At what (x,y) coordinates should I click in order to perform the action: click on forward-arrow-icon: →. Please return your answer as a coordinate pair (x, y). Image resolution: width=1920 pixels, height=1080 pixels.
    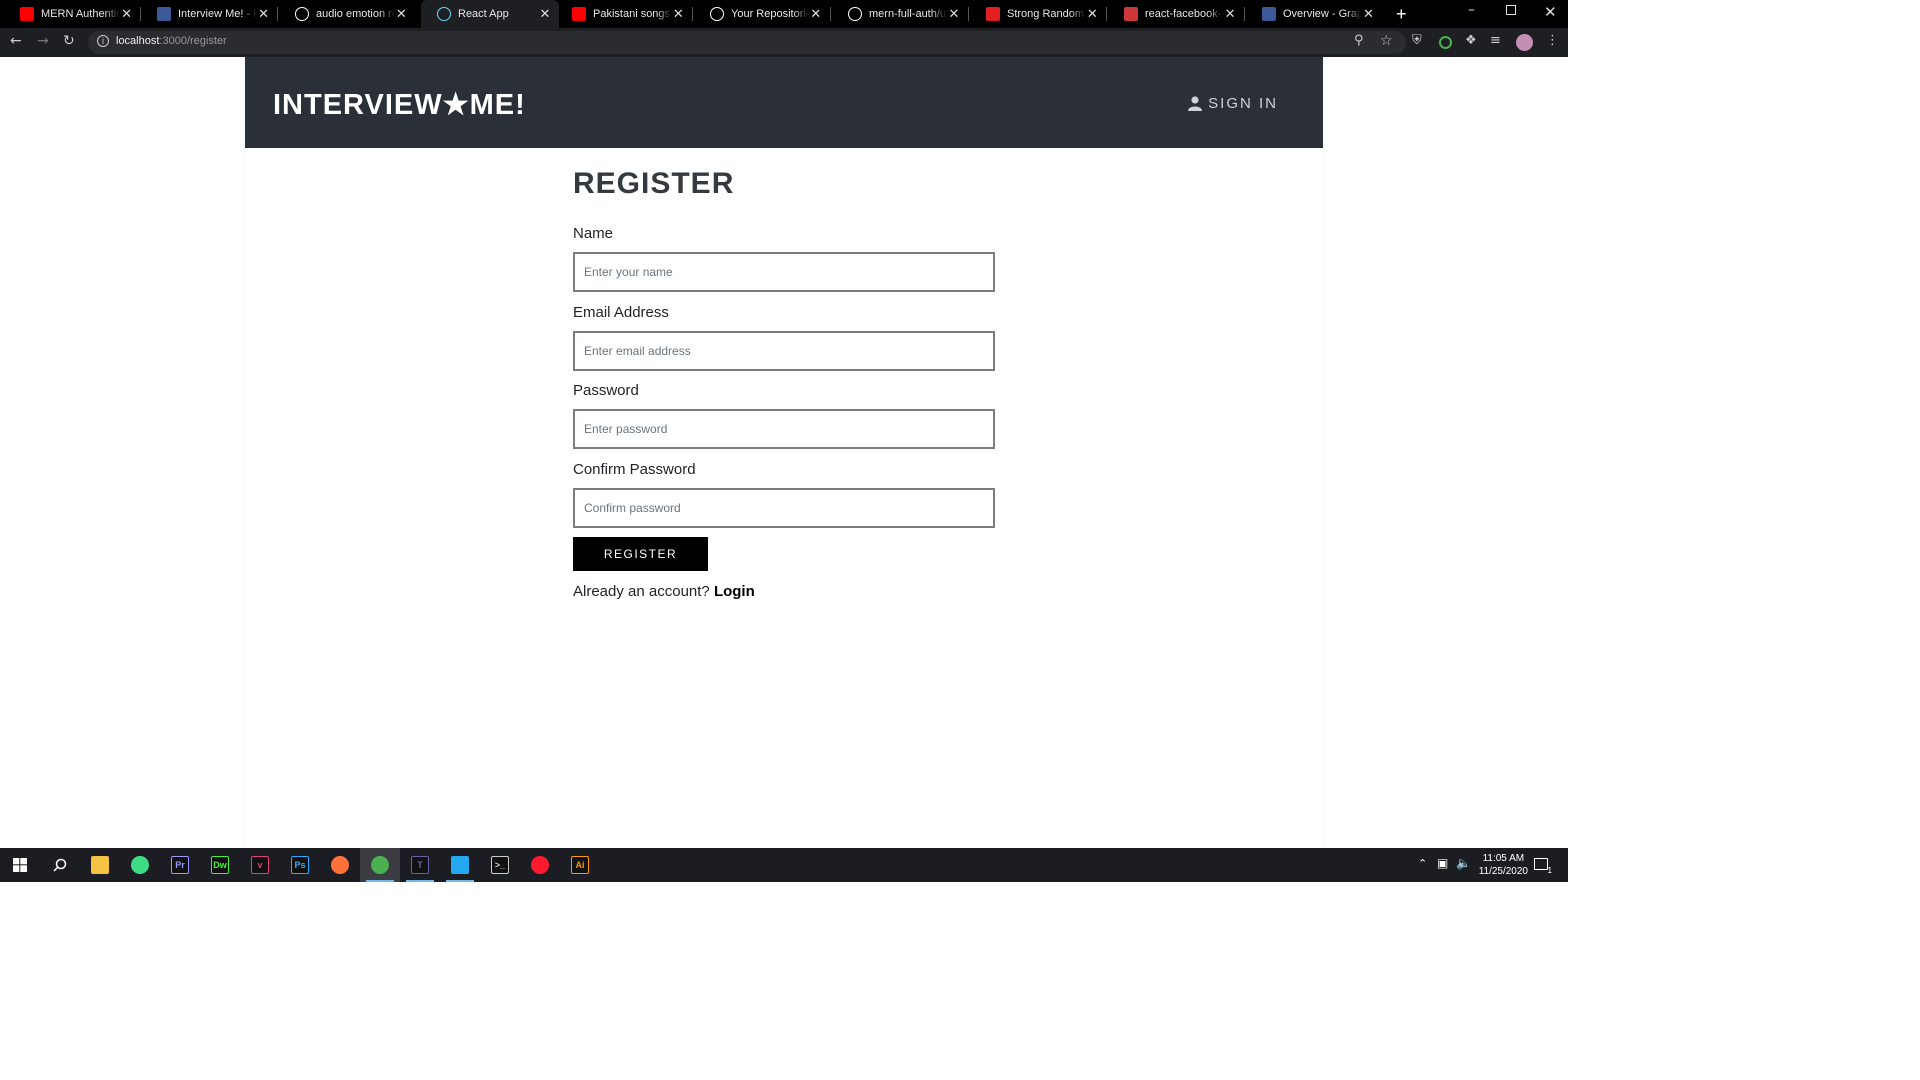
    Looking at the image, I should click on (43, 41).